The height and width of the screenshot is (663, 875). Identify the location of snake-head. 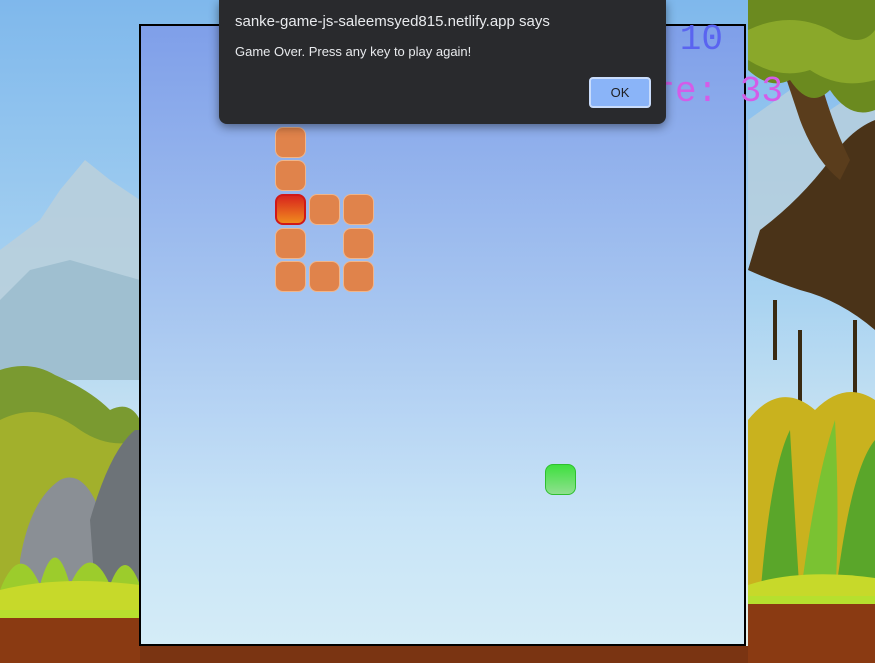
(291, 209).